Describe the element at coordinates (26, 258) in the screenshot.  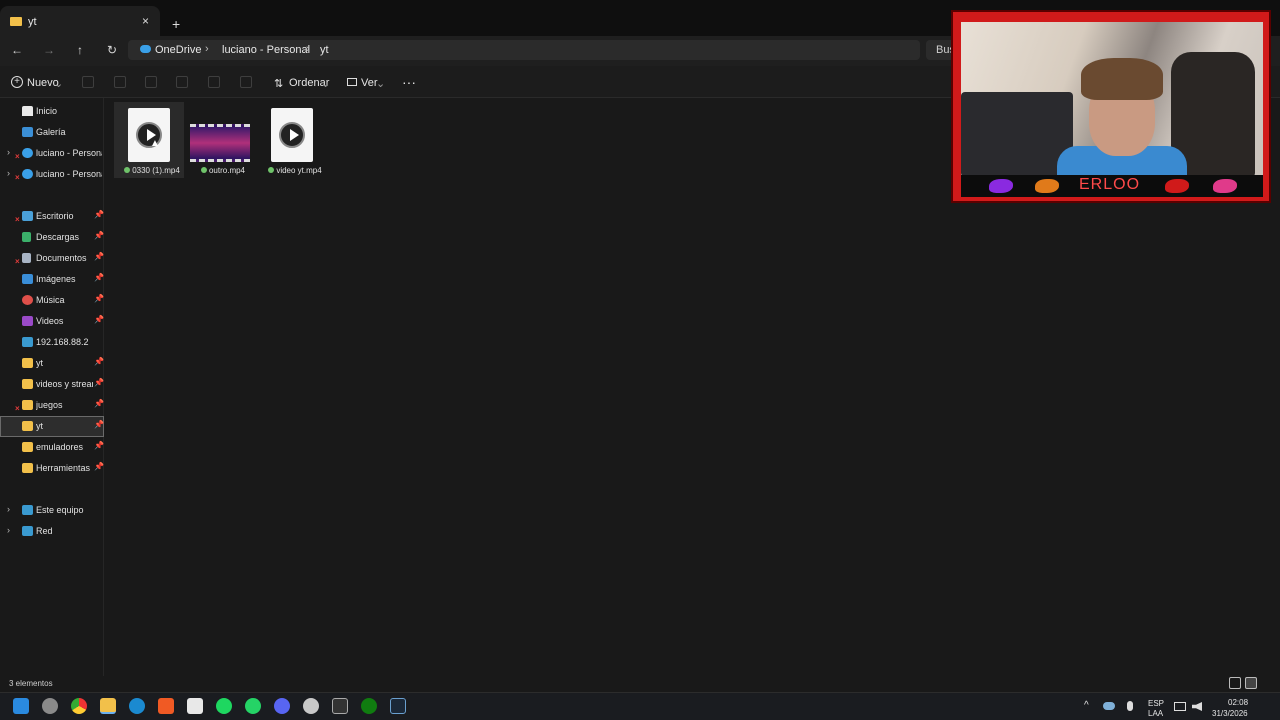
I see `documents-icon` at that location.